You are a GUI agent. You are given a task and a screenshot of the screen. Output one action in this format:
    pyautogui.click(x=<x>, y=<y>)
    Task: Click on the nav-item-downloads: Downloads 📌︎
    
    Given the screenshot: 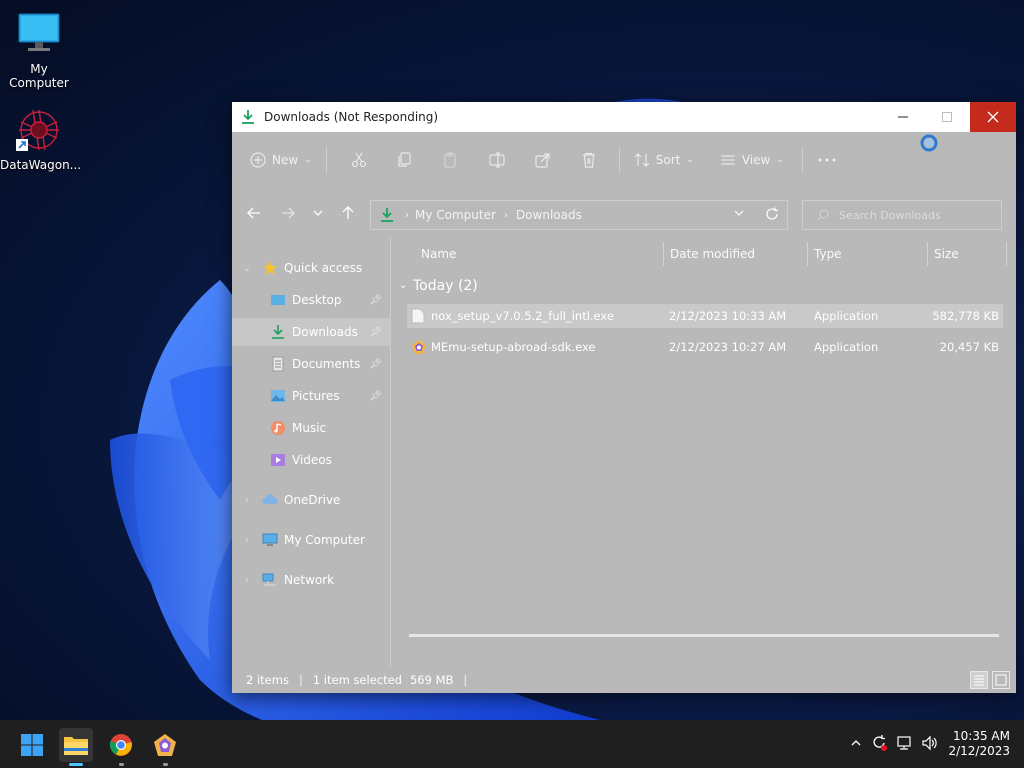 What is the action you would take?
    pyautogui.click(x=311, y=332)
    